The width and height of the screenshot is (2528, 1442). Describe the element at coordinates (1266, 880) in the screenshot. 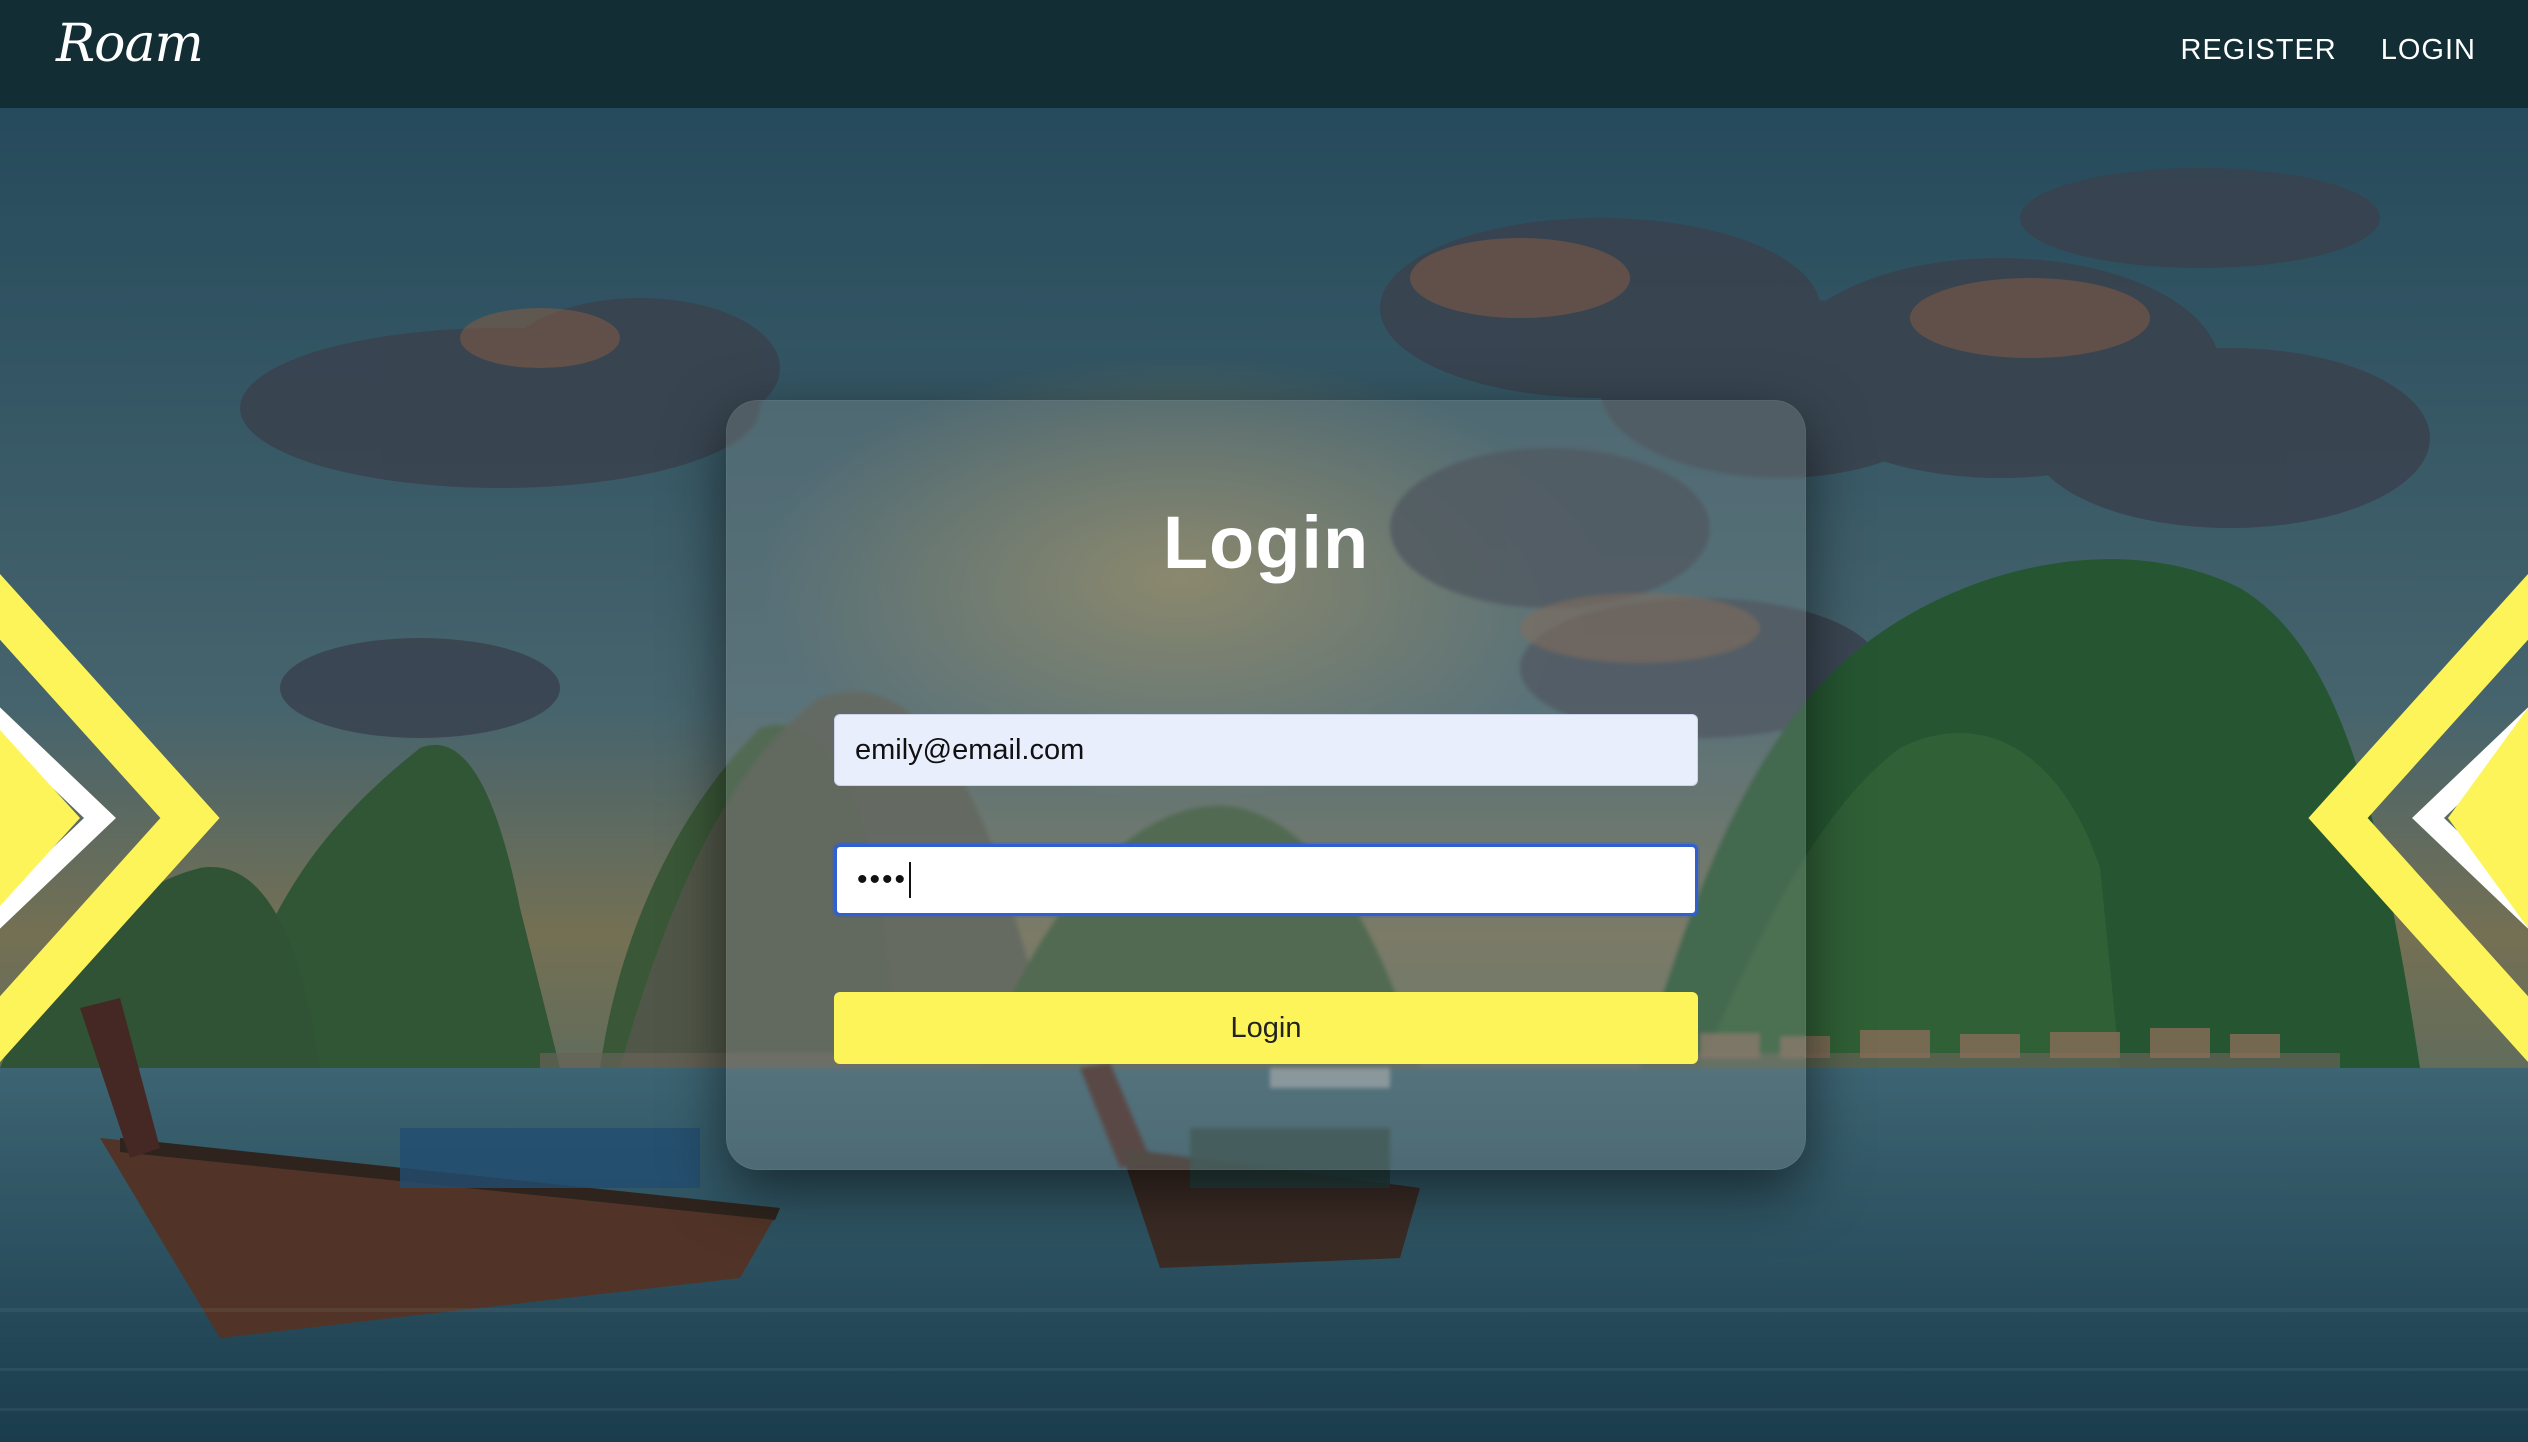

I see `password-field: ••••` at that location.